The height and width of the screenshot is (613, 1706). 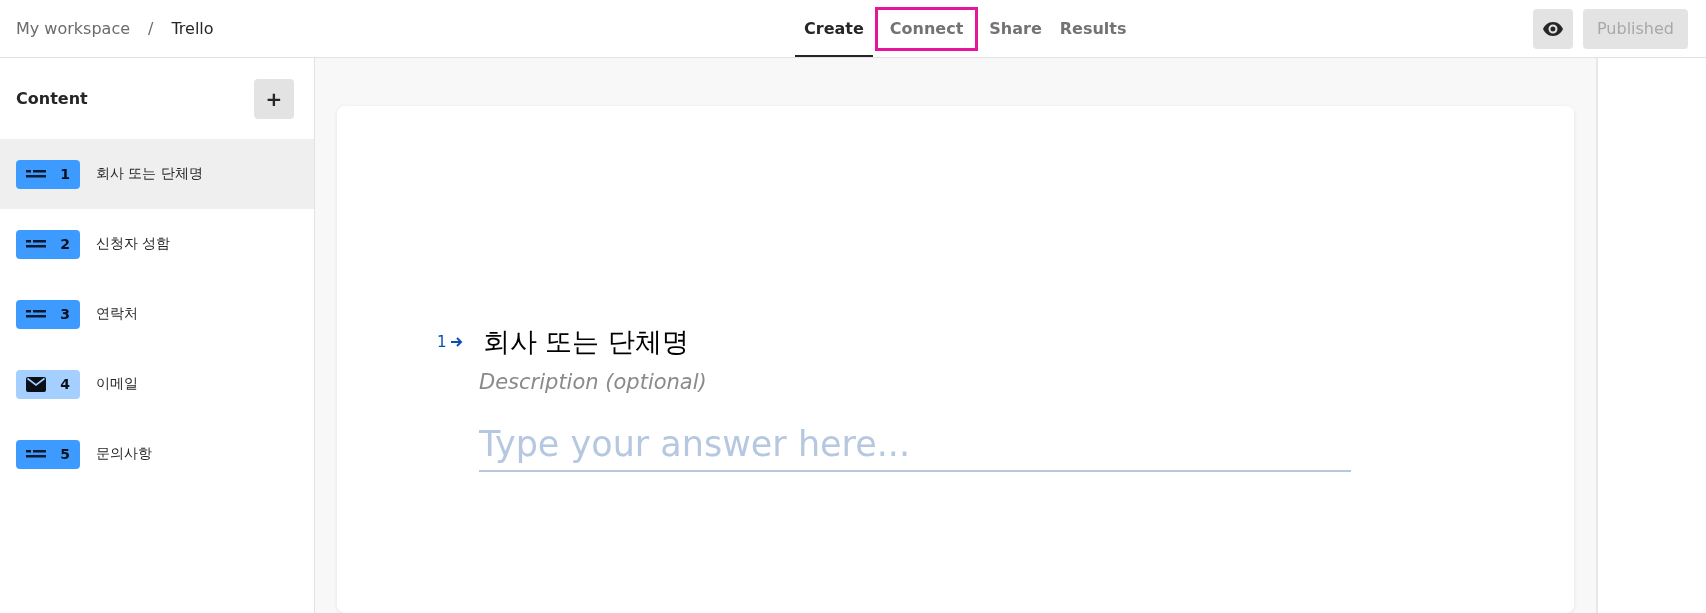 What do you see at coordinates (274, 98) in the screenshot?
I see `add-button: +` at bounding box center [274, 98].